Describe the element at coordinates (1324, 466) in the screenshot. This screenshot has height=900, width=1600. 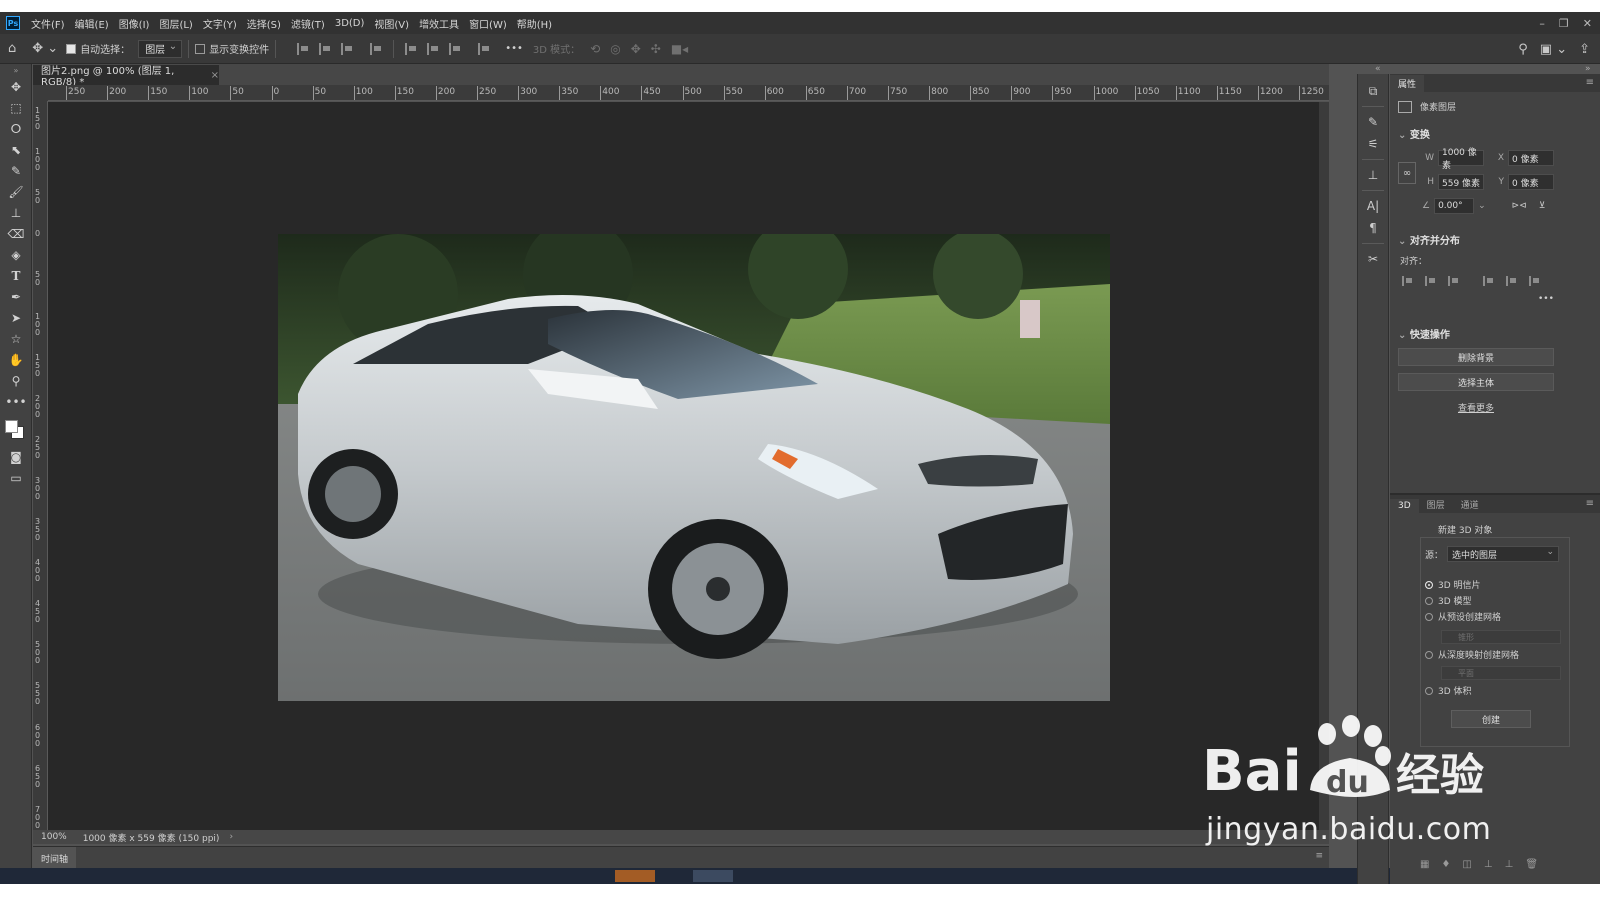
I see `canvas-vertical-scrollbar` at that location.